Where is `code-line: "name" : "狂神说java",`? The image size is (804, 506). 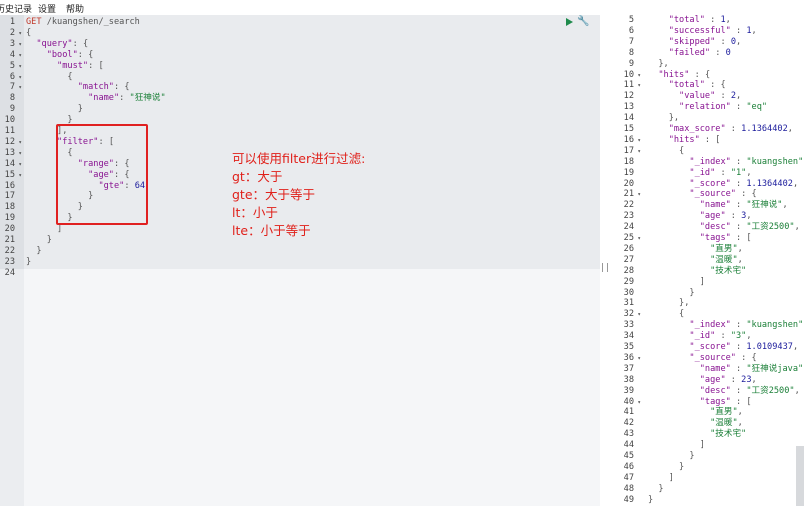
code-line: "name" : "狂神说java", is located at coordinates (751, 368).